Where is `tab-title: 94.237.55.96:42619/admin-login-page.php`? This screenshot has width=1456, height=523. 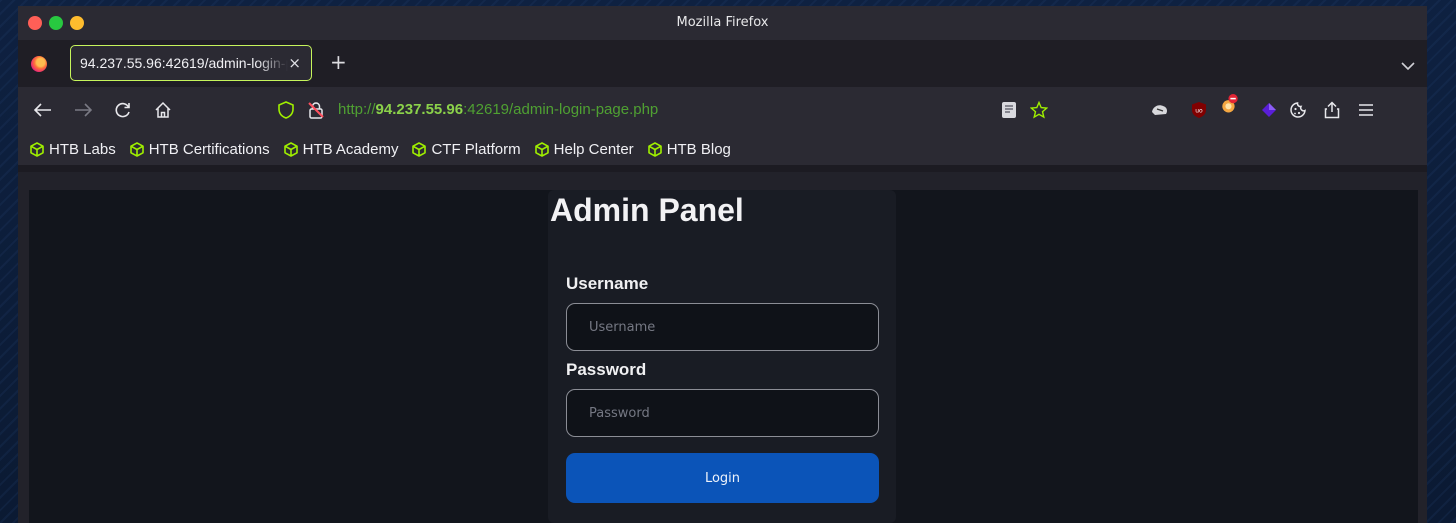 tab-title: 94.237.55.96:42619/admin-login-page.php is located at coordinates (184, 63).